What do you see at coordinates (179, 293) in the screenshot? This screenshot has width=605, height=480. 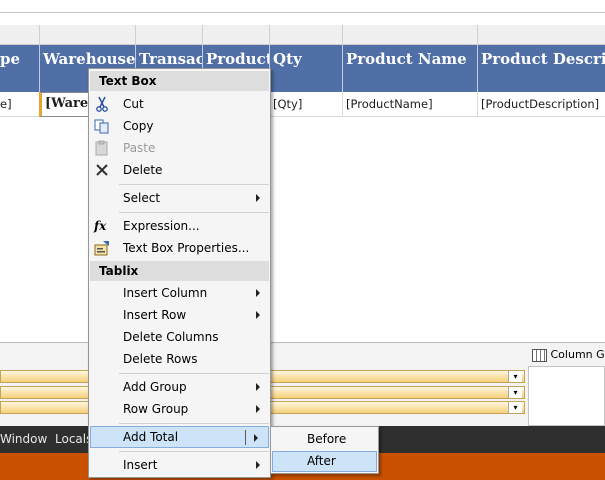 I see `menu-item-insert-column: Insert Column` at bounding box center [179, 293].